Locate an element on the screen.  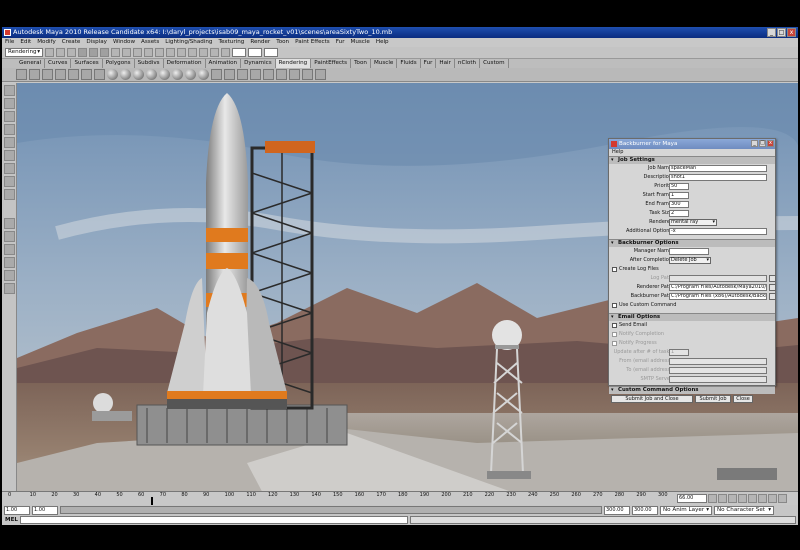
tab-rendering: Rendering is located at coordinates (293, 63).